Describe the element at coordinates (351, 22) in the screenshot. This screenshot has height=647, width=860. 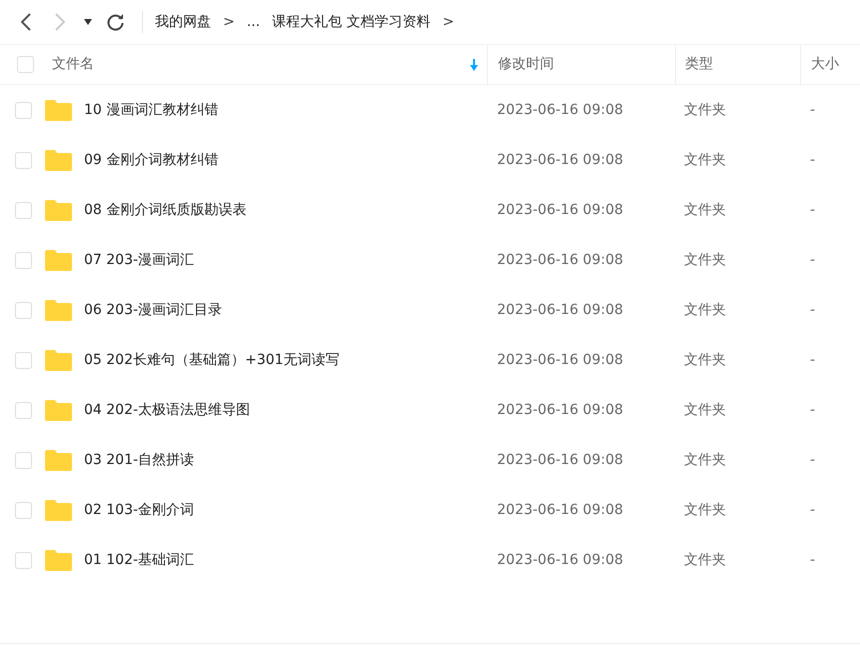
I see `breadcrumb-link: 课程大礼包 文档学习资料` at that location.